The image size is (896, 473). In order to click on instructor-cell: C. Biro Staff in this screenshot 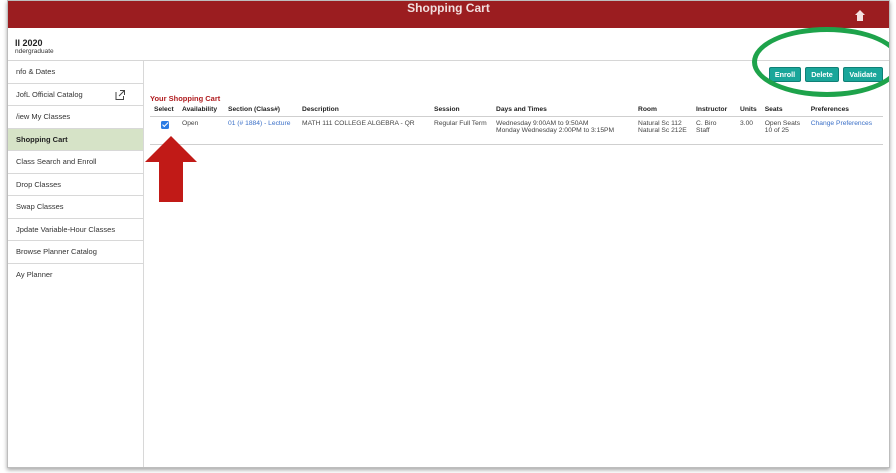, I will do `click(714, 130)`.